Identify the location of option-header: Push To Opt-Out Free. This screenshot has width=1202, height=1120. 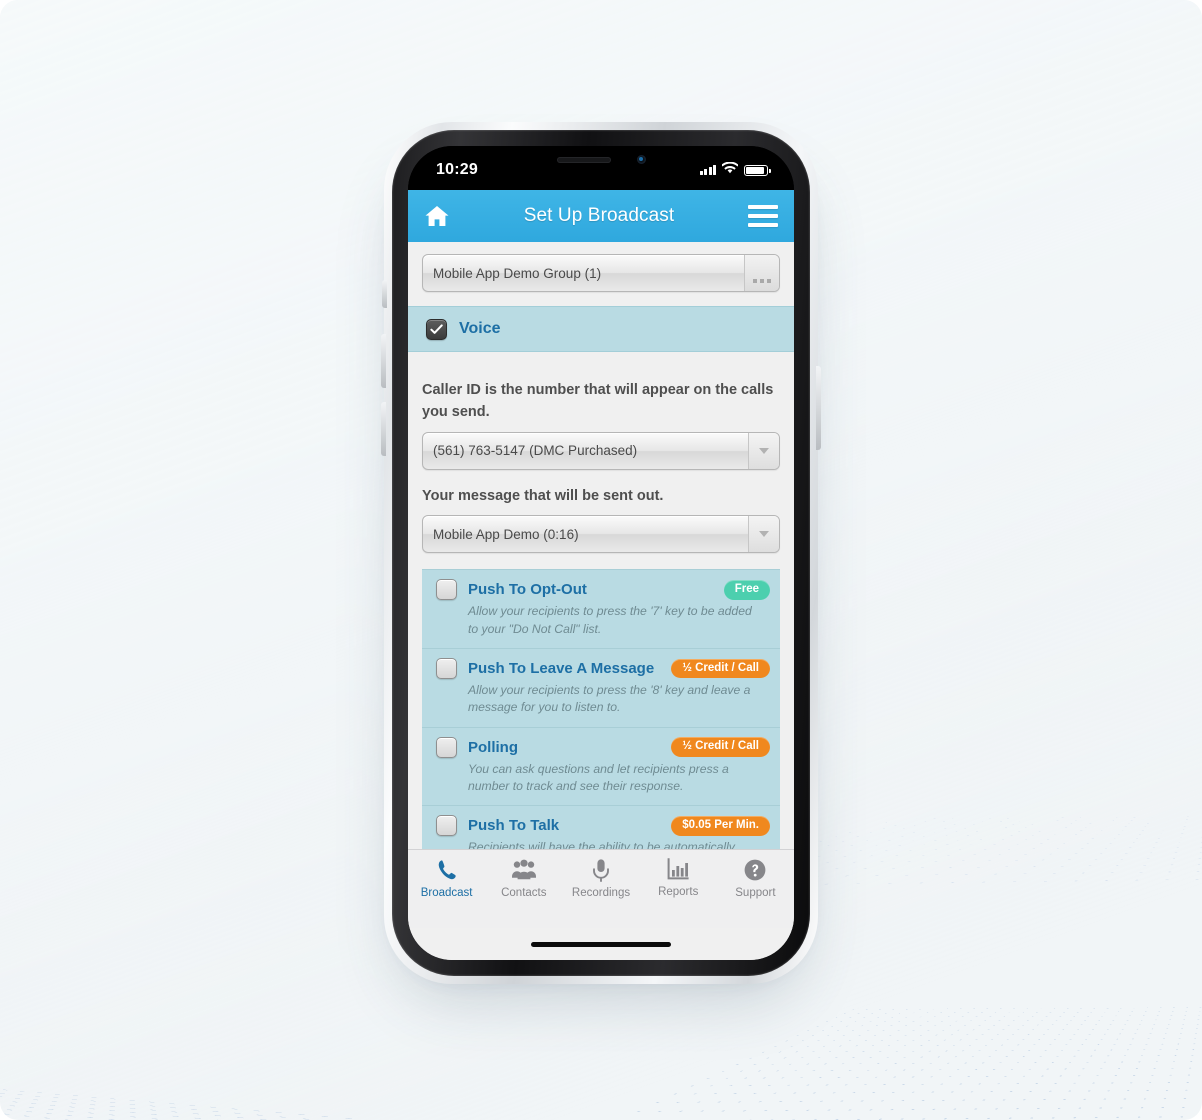
(603, 590).